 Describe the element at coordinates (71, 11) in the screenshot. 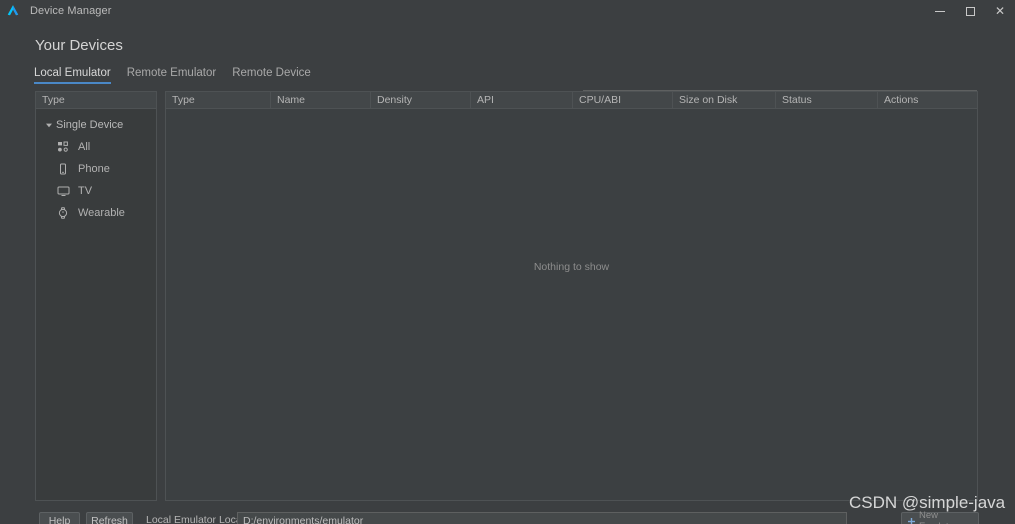

I see `window-title: Device Manager` at that location.